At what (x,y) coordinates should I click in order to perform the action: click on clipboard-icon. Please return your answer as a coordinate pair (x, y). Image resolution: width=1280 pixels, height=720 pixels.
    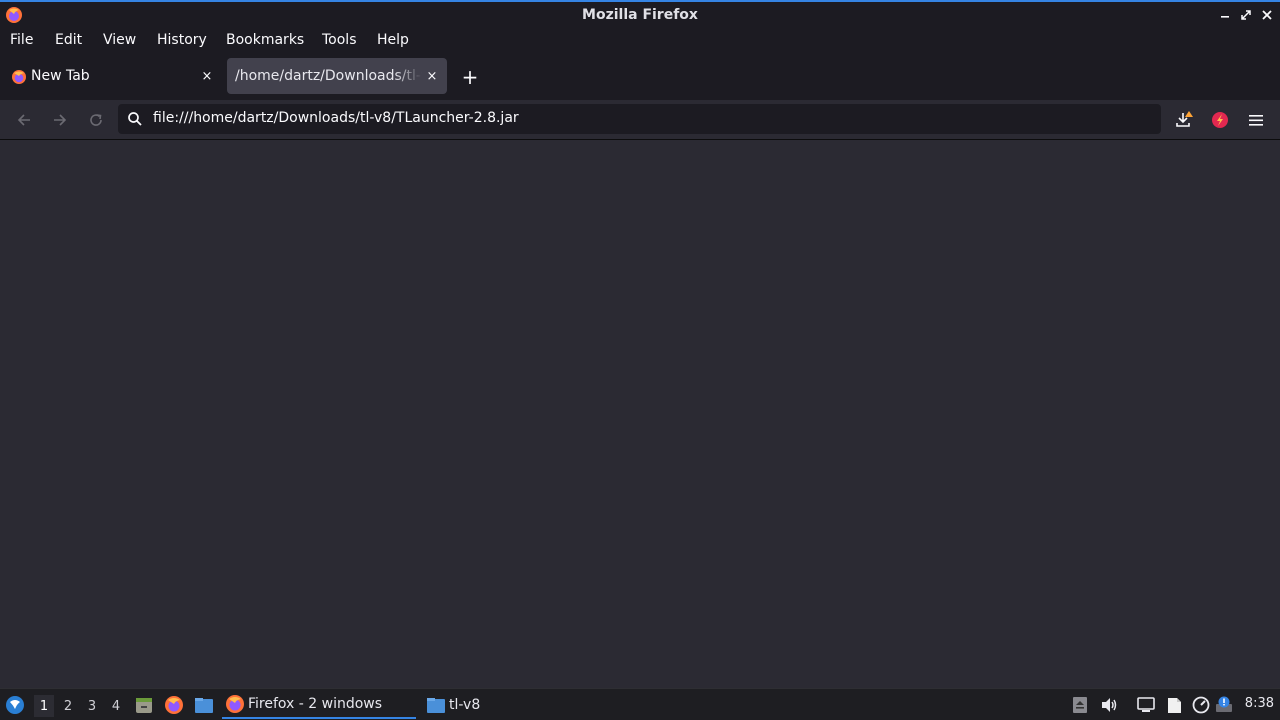
    Looking at the image, I should click on (1174, 705).